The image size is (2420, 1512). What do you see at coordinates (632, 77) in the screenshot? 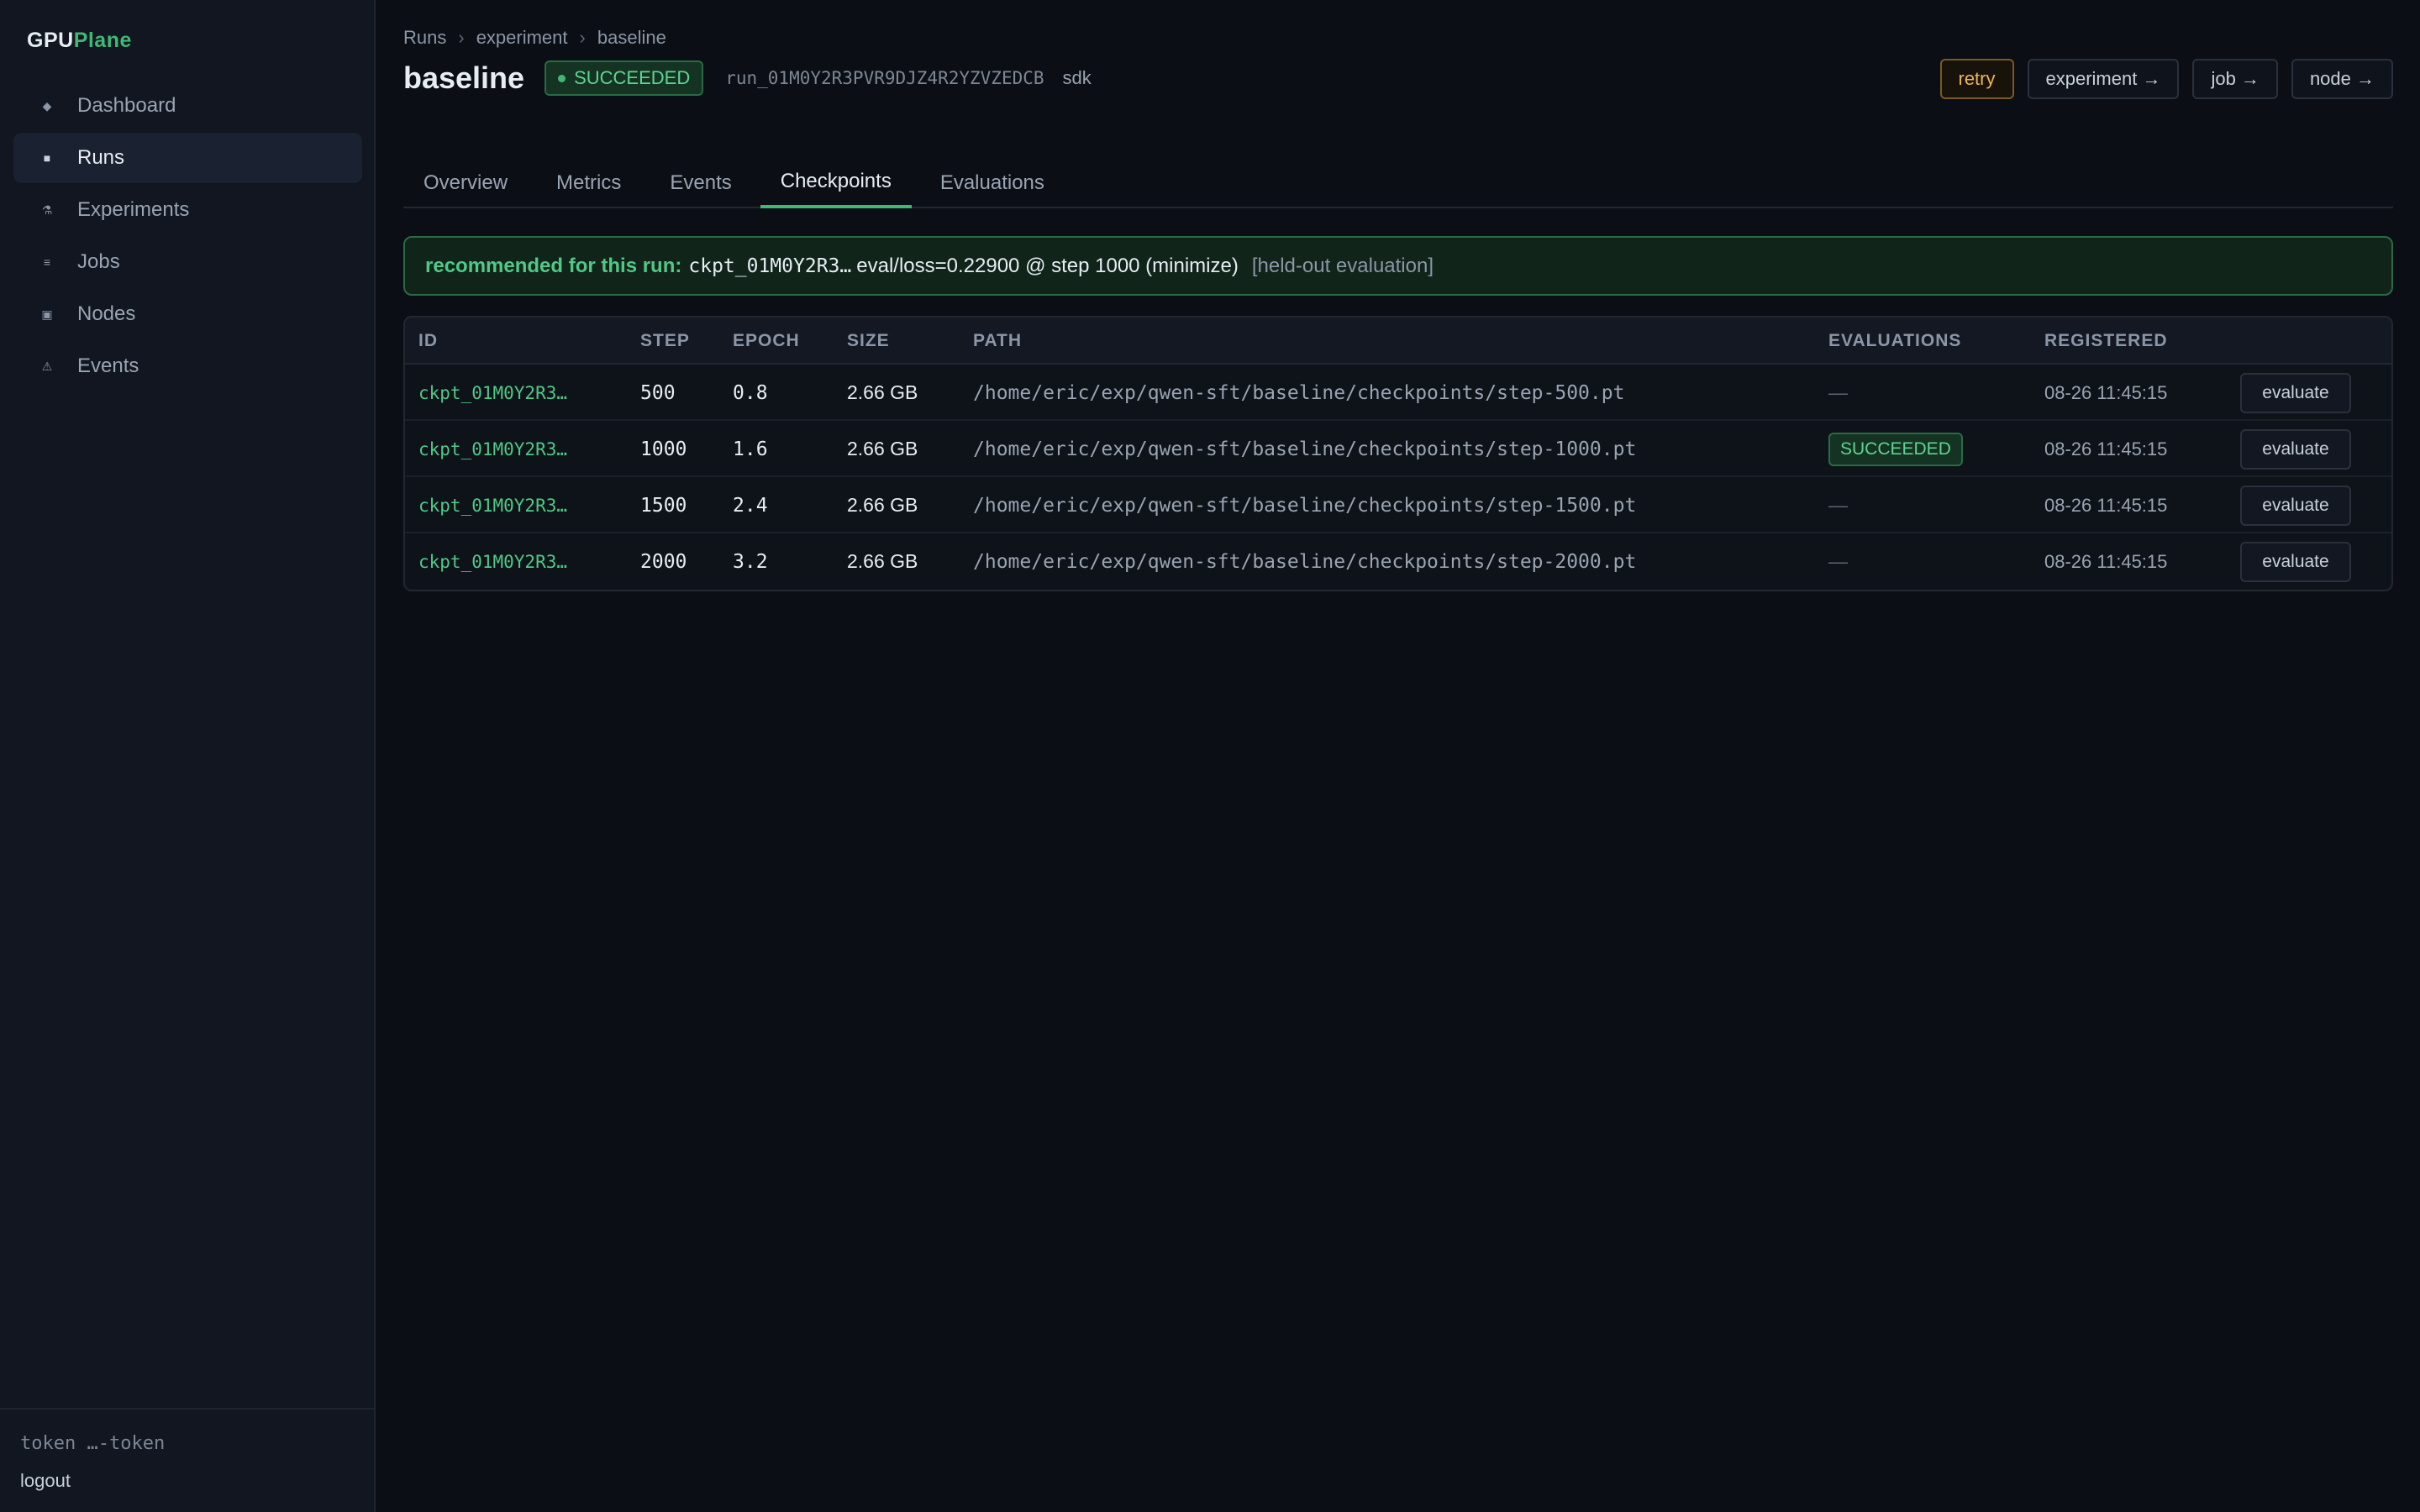
I see `status-label: SUCCEEDED` at bounding box center [632, 77].